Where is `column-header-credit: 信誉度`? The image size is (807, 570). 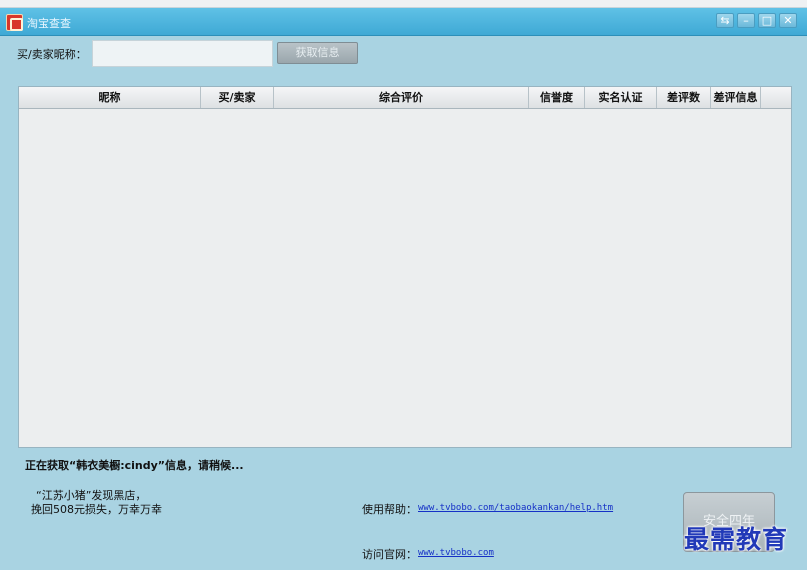
column-header-credit: 信誉度 is located at coordinates (557, 97).